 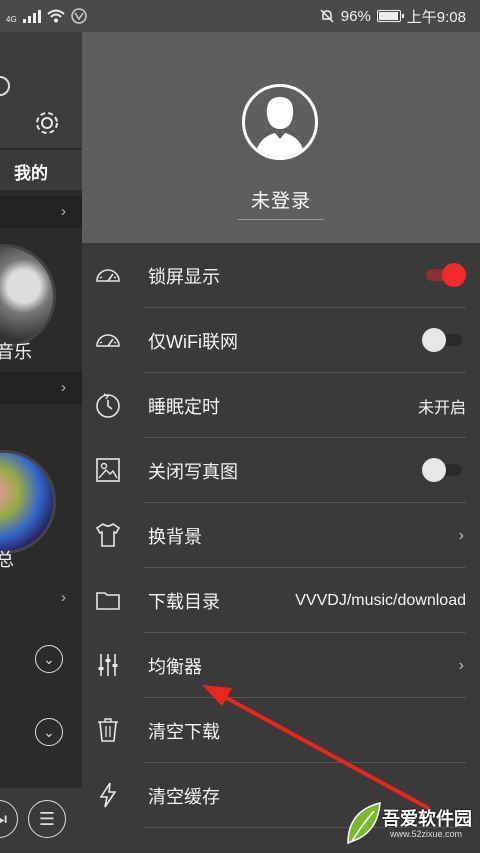 What do you see at coordinates (281, 219) in the screenshot?
I see `divider` at bounding box center [281, 219].